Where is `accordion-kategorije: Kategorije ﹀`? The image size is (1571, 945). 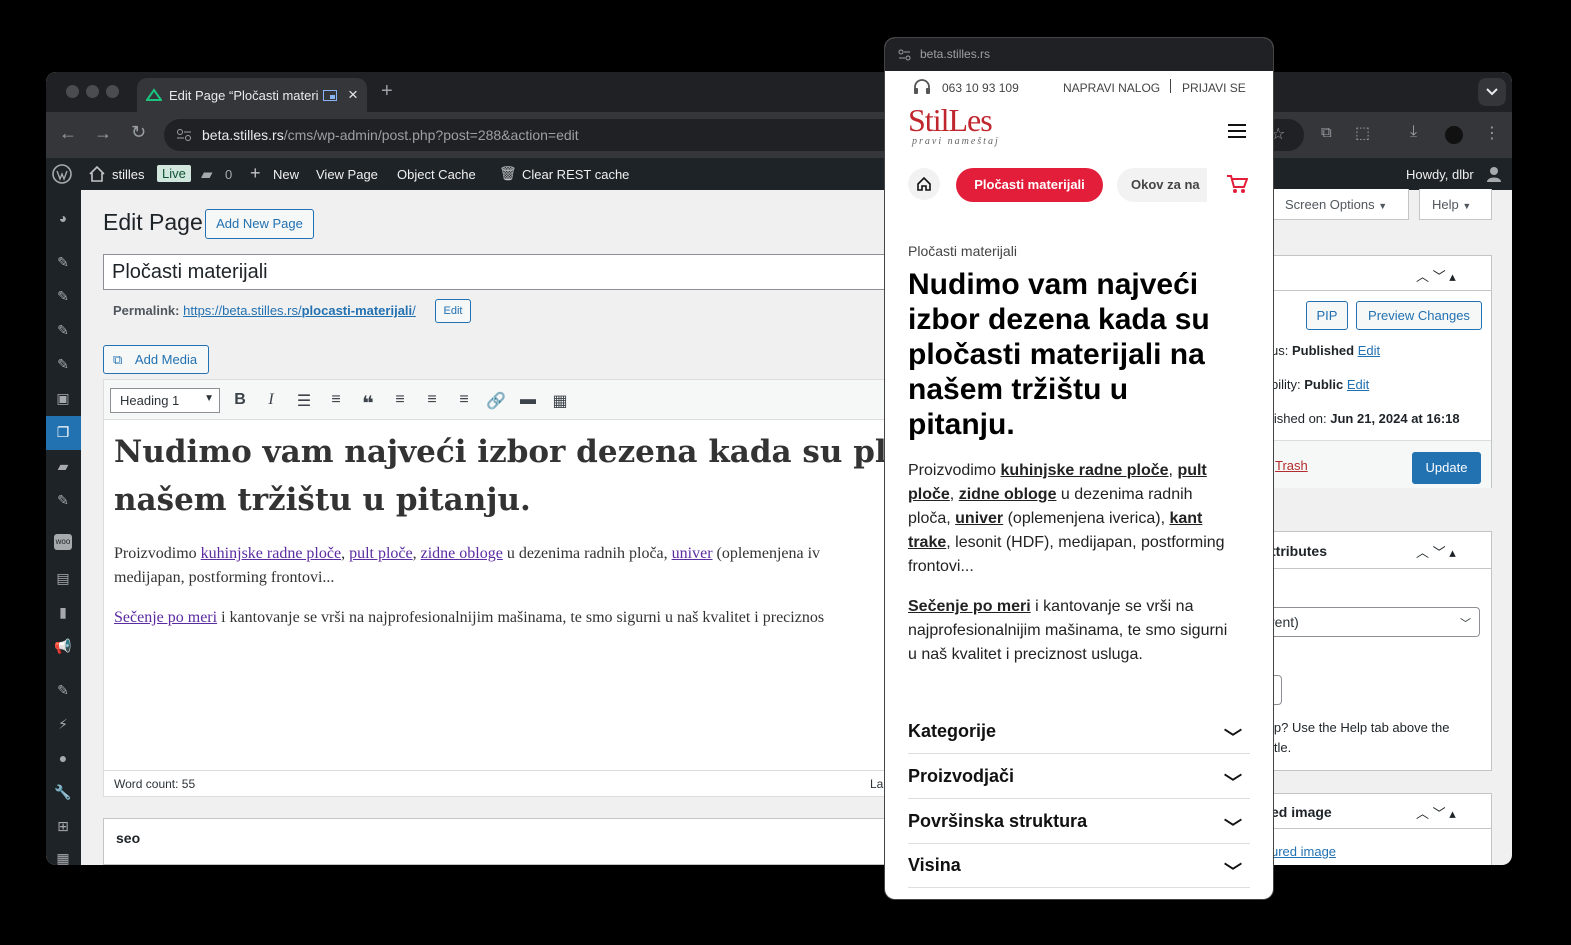
accordion-kategorije: Kategorije ﹀ is located at coordinates (1079, 732).